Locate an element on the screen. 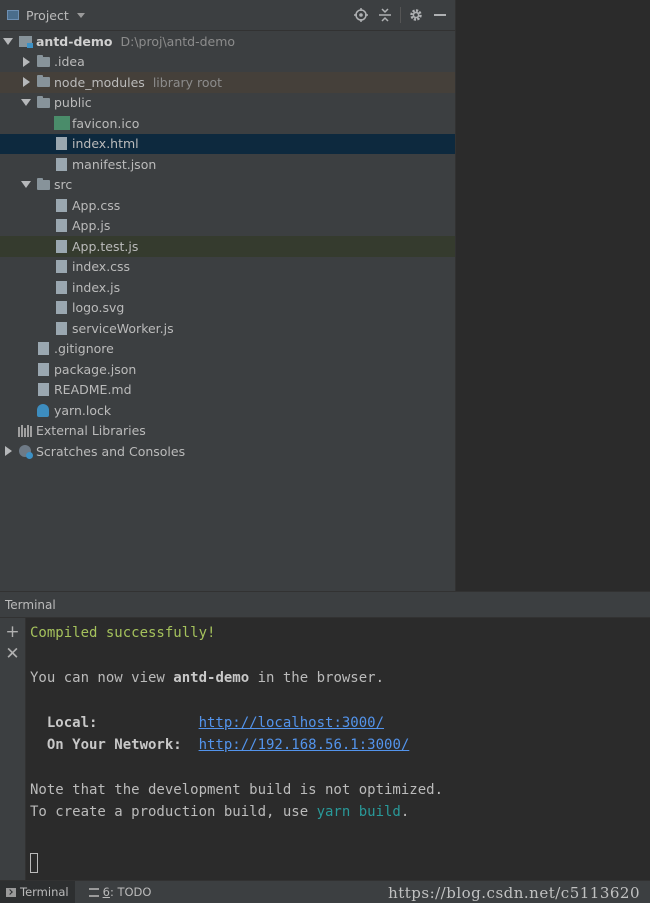 Image resolution: width=650 pixels, height=903 pixels. tree-item-label: node_modules is located at coordinates (99, 82).